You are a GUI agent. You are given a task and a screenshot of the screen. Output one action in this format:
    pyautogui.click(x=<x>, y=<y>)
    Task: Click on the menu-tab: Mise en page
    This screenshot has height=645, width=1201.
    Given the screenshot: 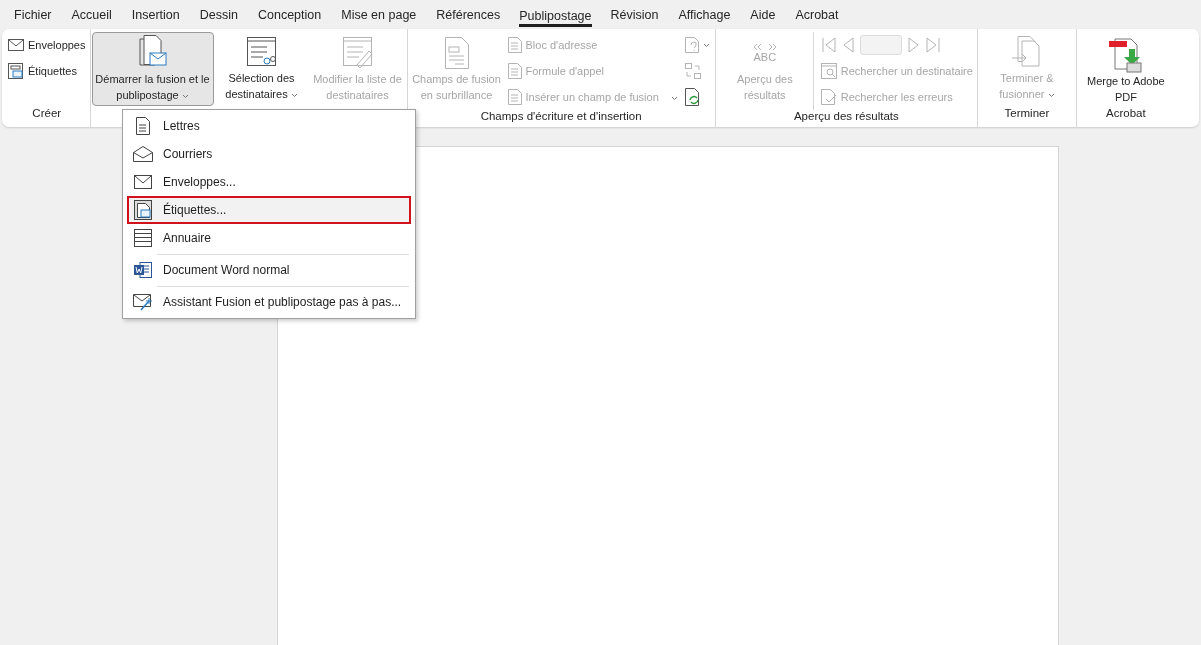 What is the action you would take?
    pyautogui.click(x=379, y=14)
    